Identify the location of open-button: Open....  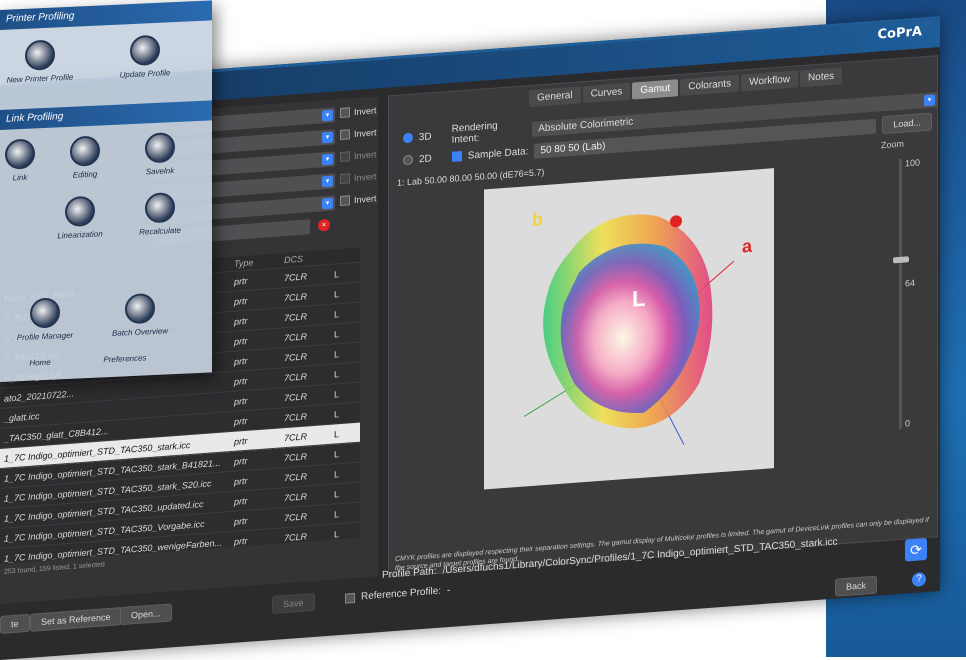
(146, 614).